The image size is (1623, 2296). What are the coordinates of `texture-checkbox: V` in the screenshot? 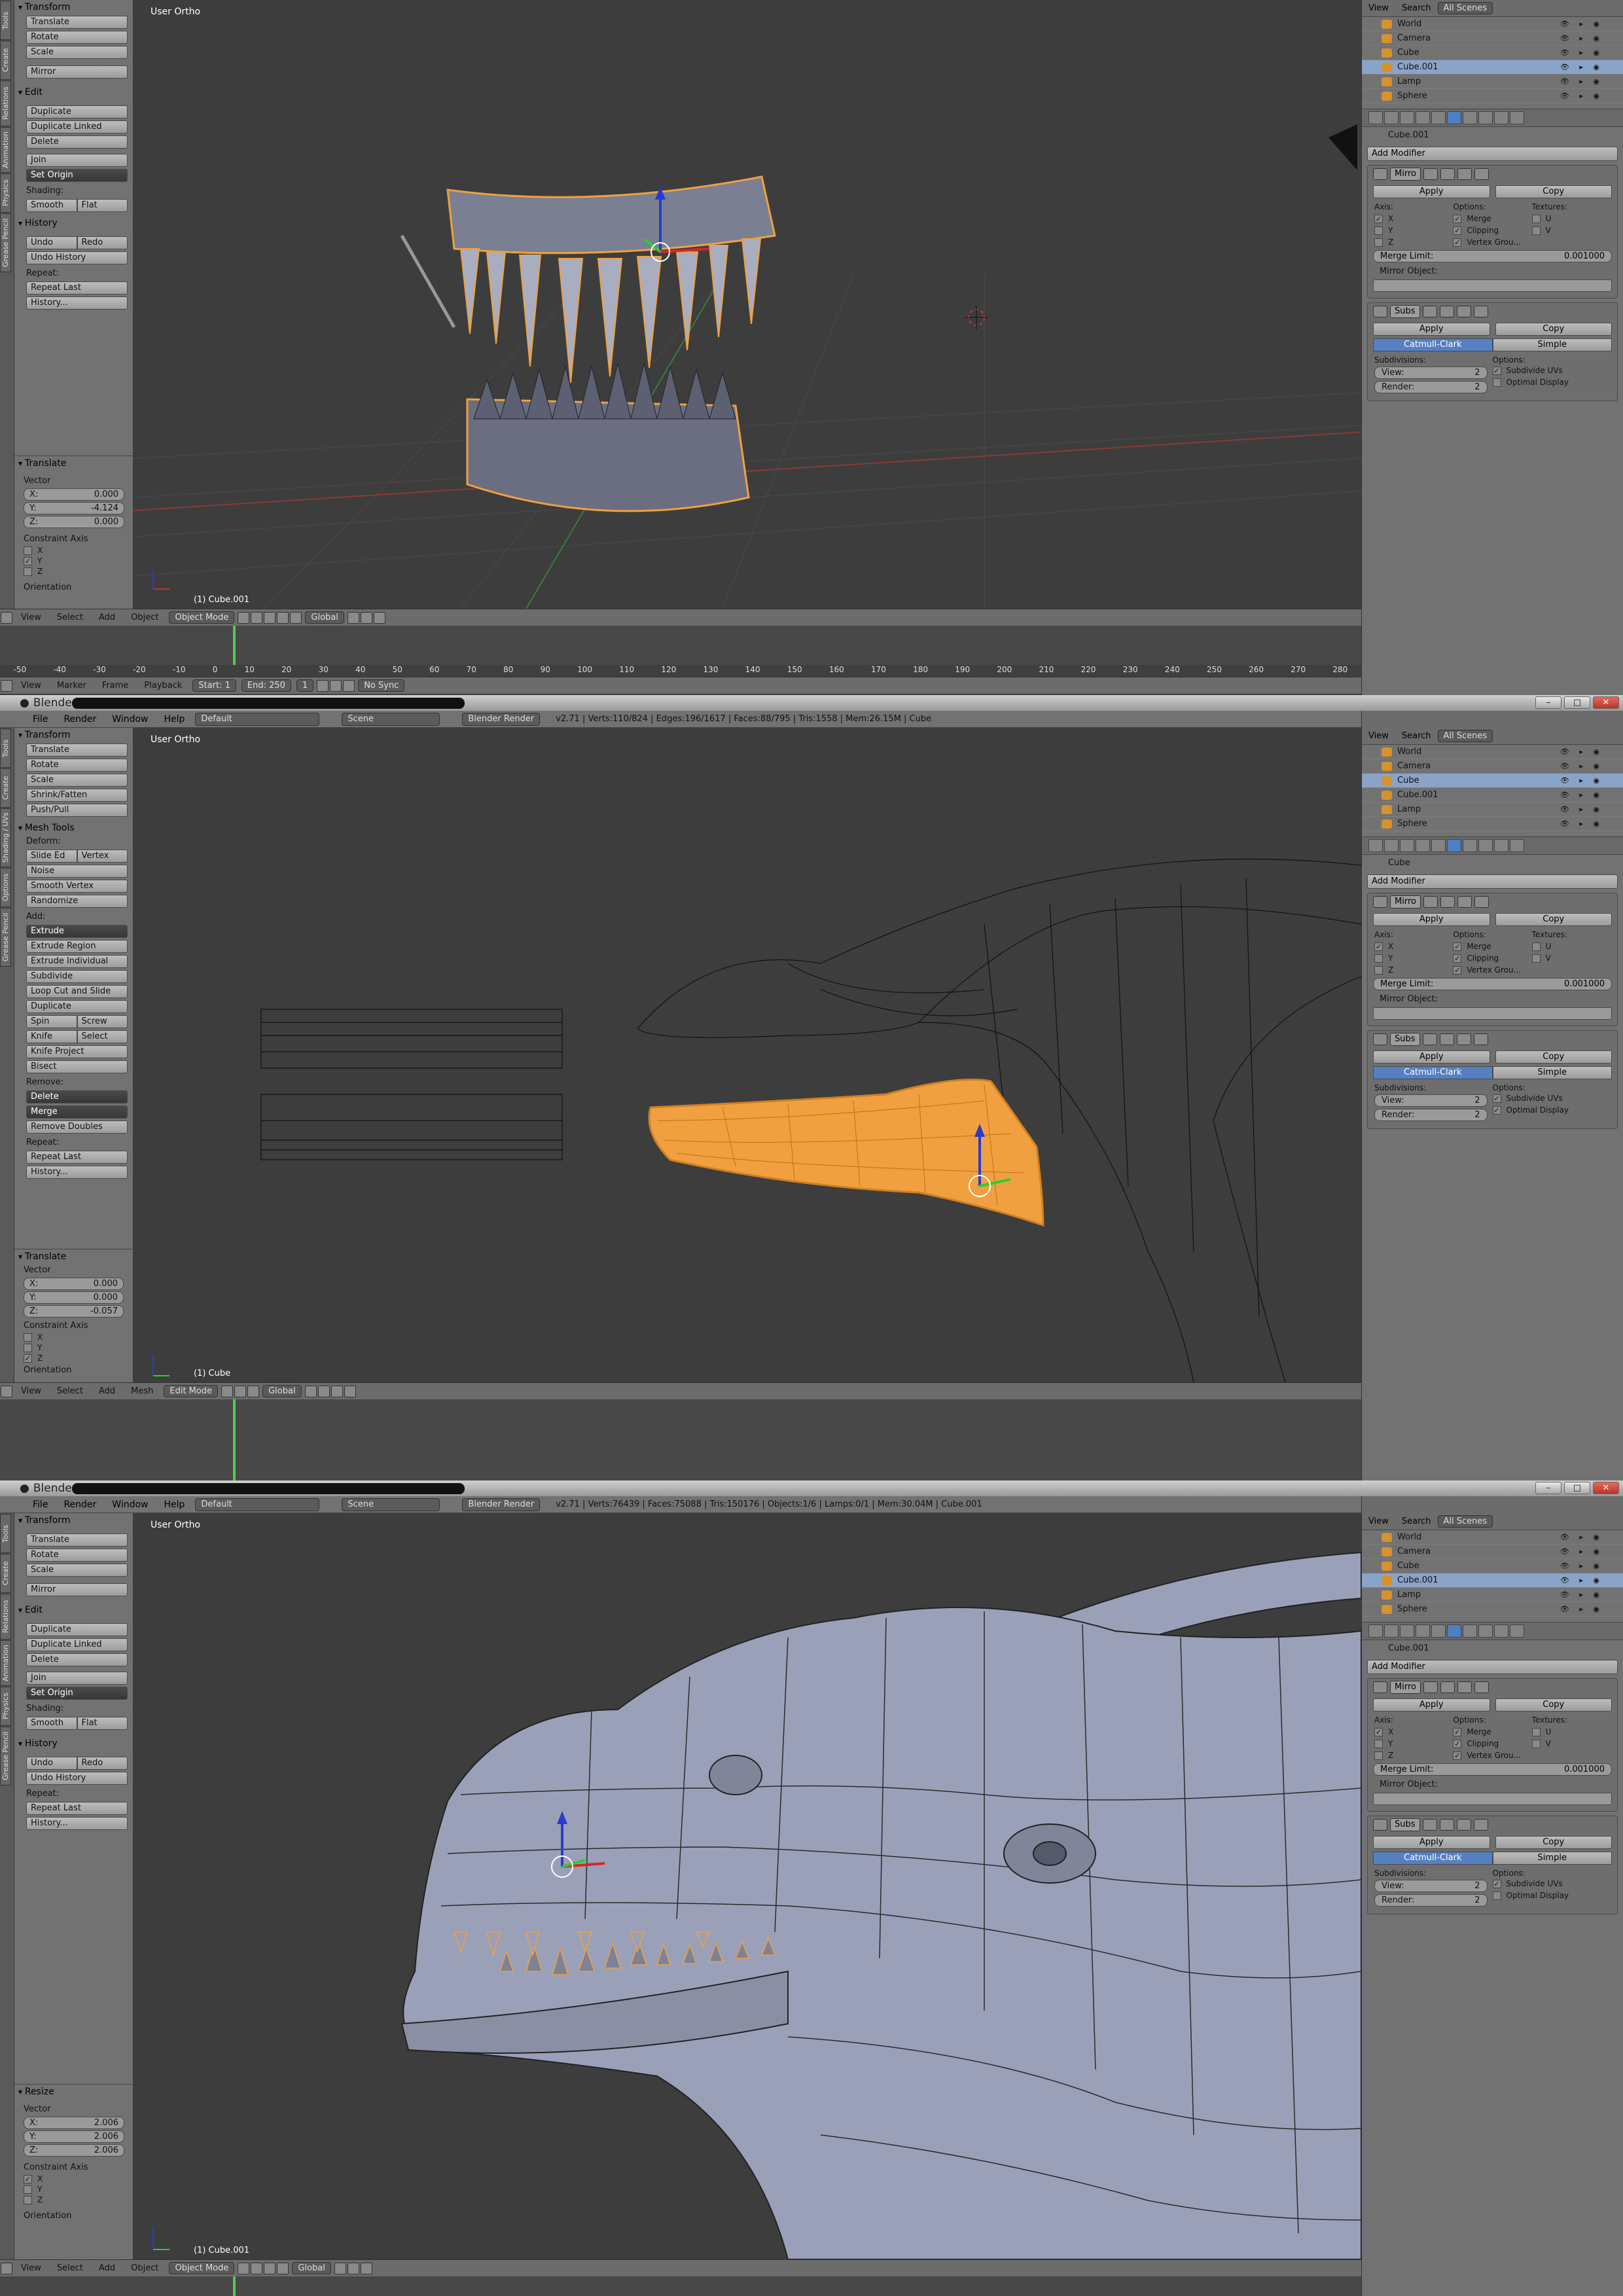 It's located at (1571, 230).